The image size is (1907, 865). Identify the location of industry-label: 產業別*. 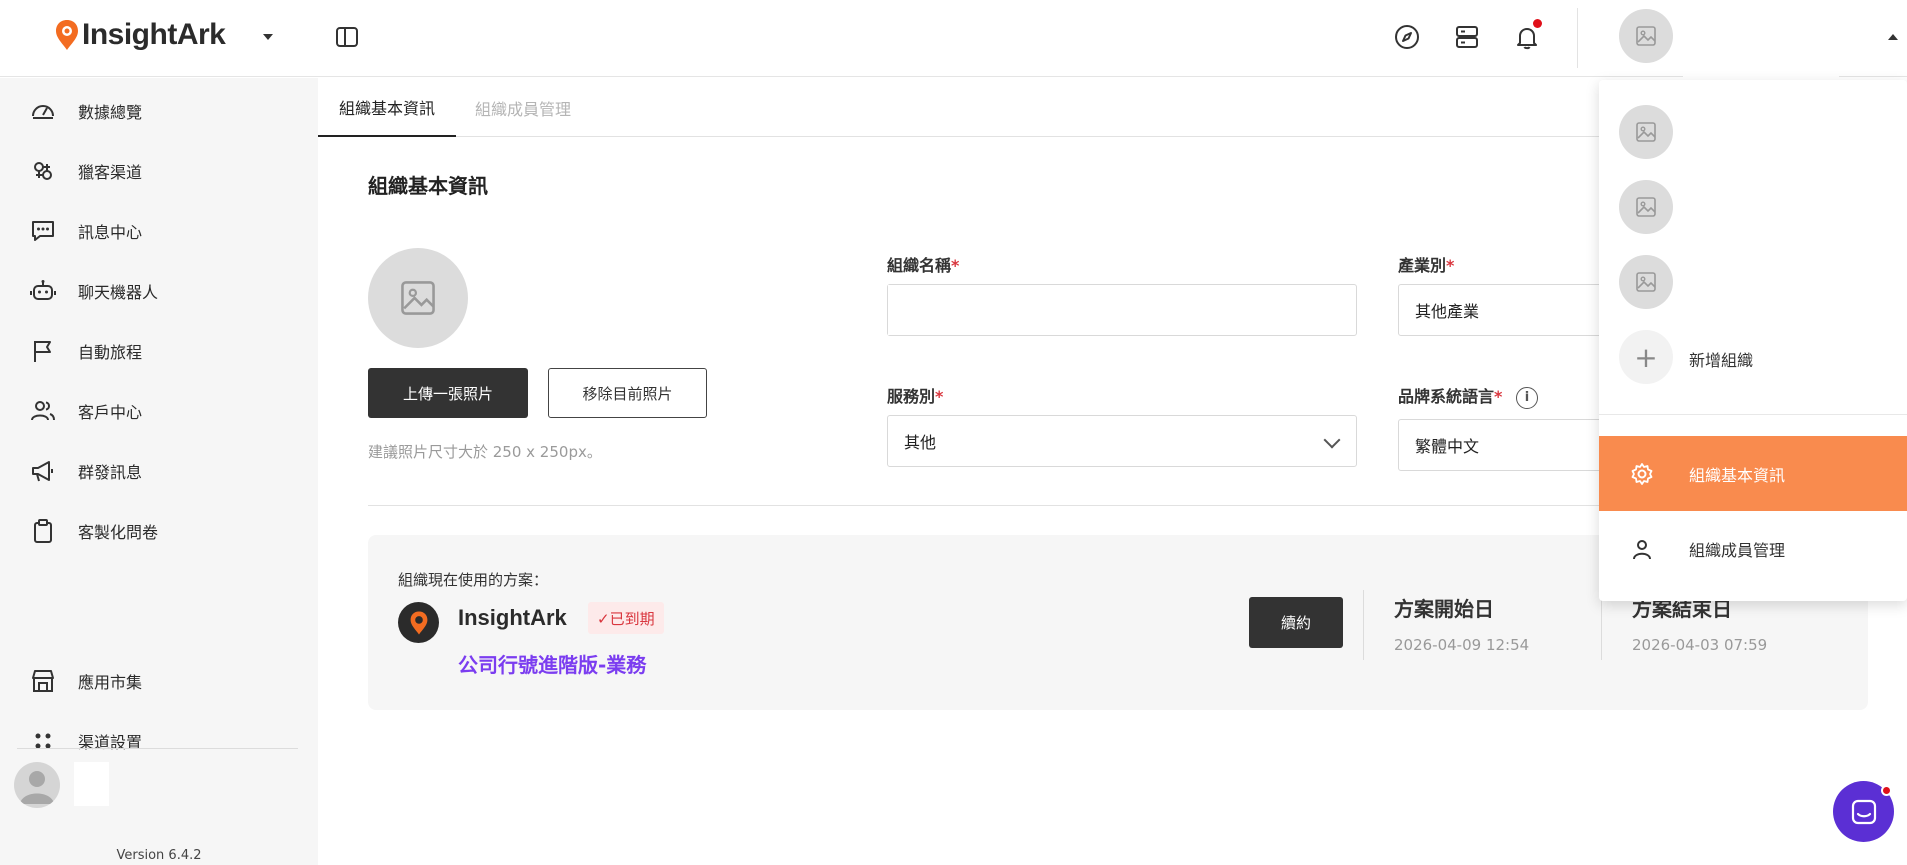
(1426, 265).